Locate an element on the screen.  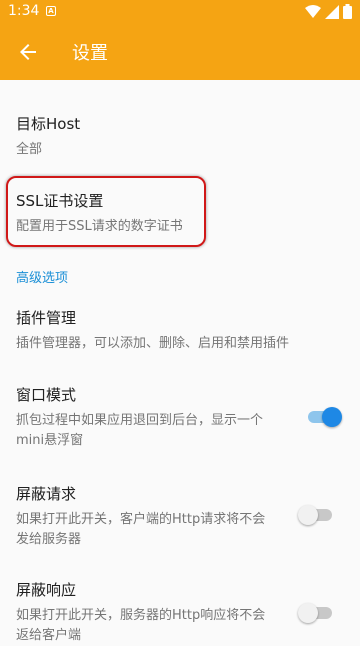
pref-window-mode: 窗口模式 抓包过程中如果应用退回到后台，显示一个 mini悬浮窗 is located at coordinates (158, 418).